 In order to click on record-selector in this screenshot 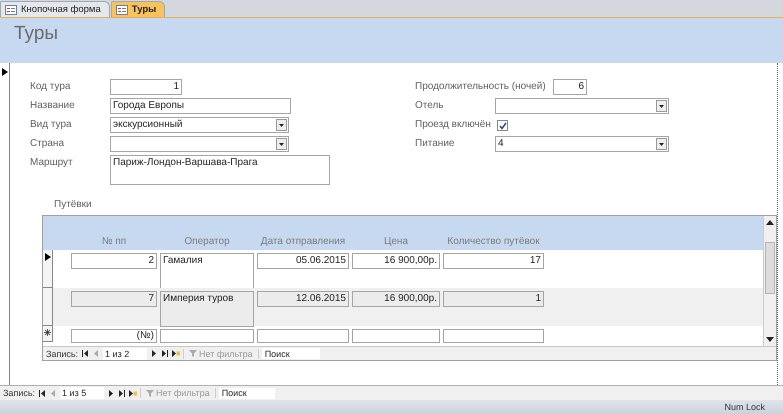, I will do `click(5, 224)`.